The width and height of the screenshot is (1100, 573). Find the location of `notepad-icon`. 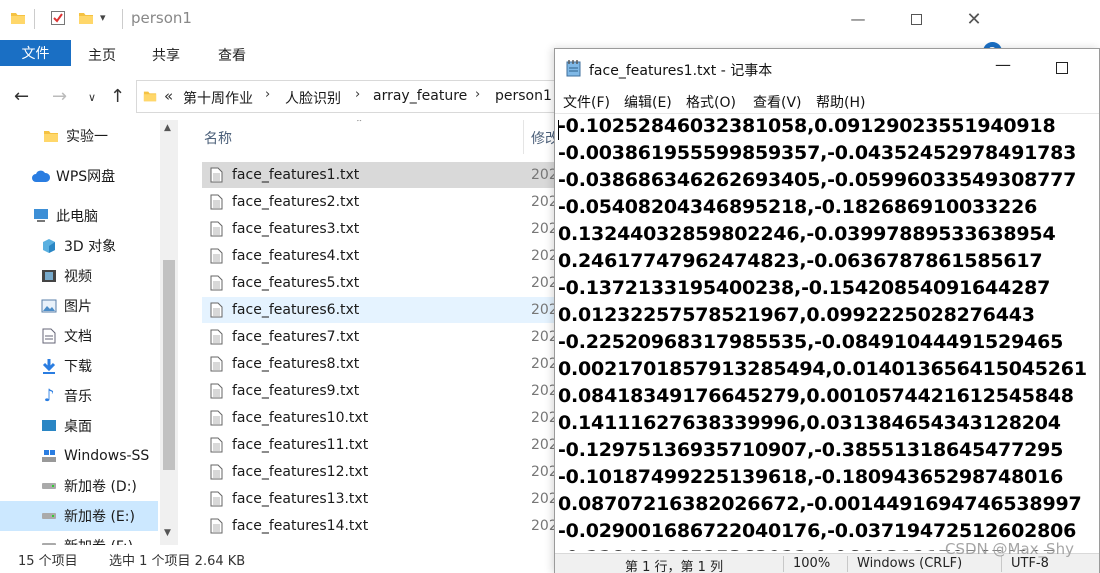

notepad-icon is located at coordinates (574, 70).